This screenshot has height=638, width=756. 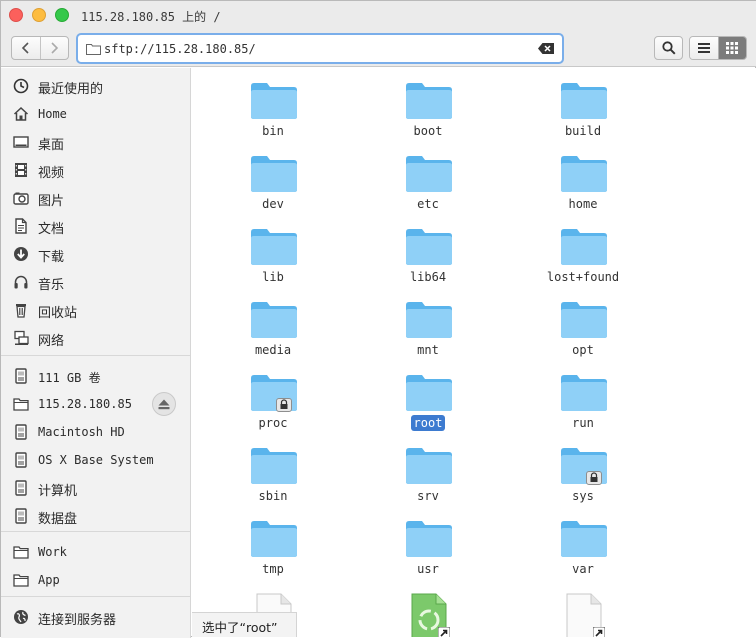 I want to click on grid-icon, so click(x=732, y=48).